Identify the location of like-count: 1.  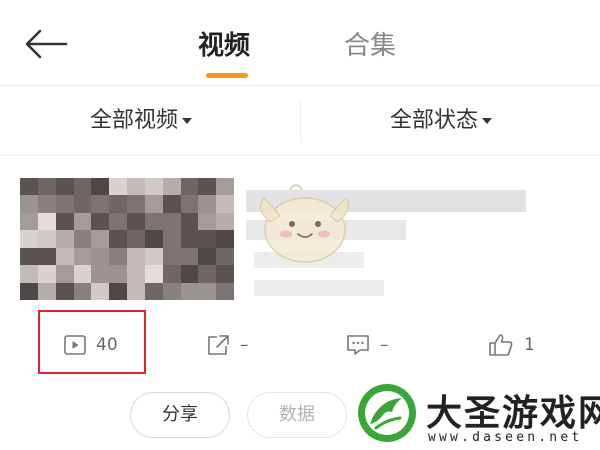
(511, 345).